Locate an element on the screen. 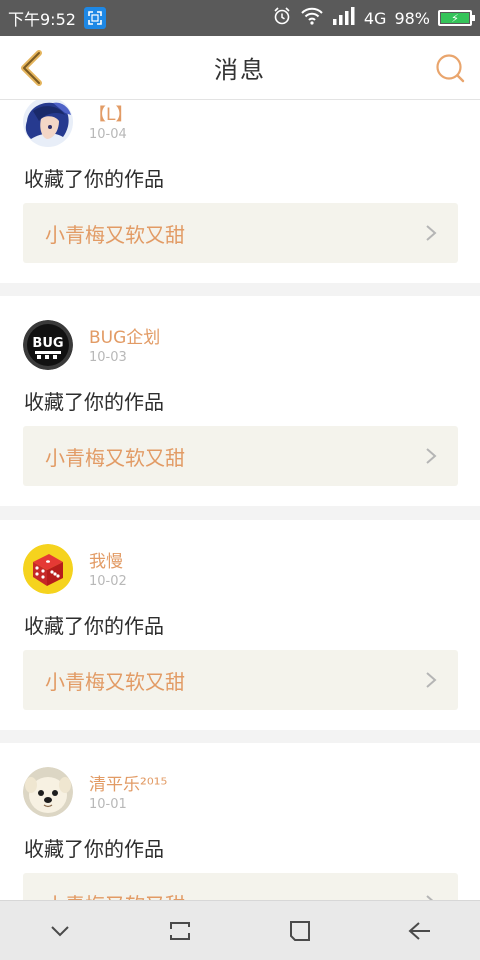  username: 我慢 is located at coordinates (106, 559).